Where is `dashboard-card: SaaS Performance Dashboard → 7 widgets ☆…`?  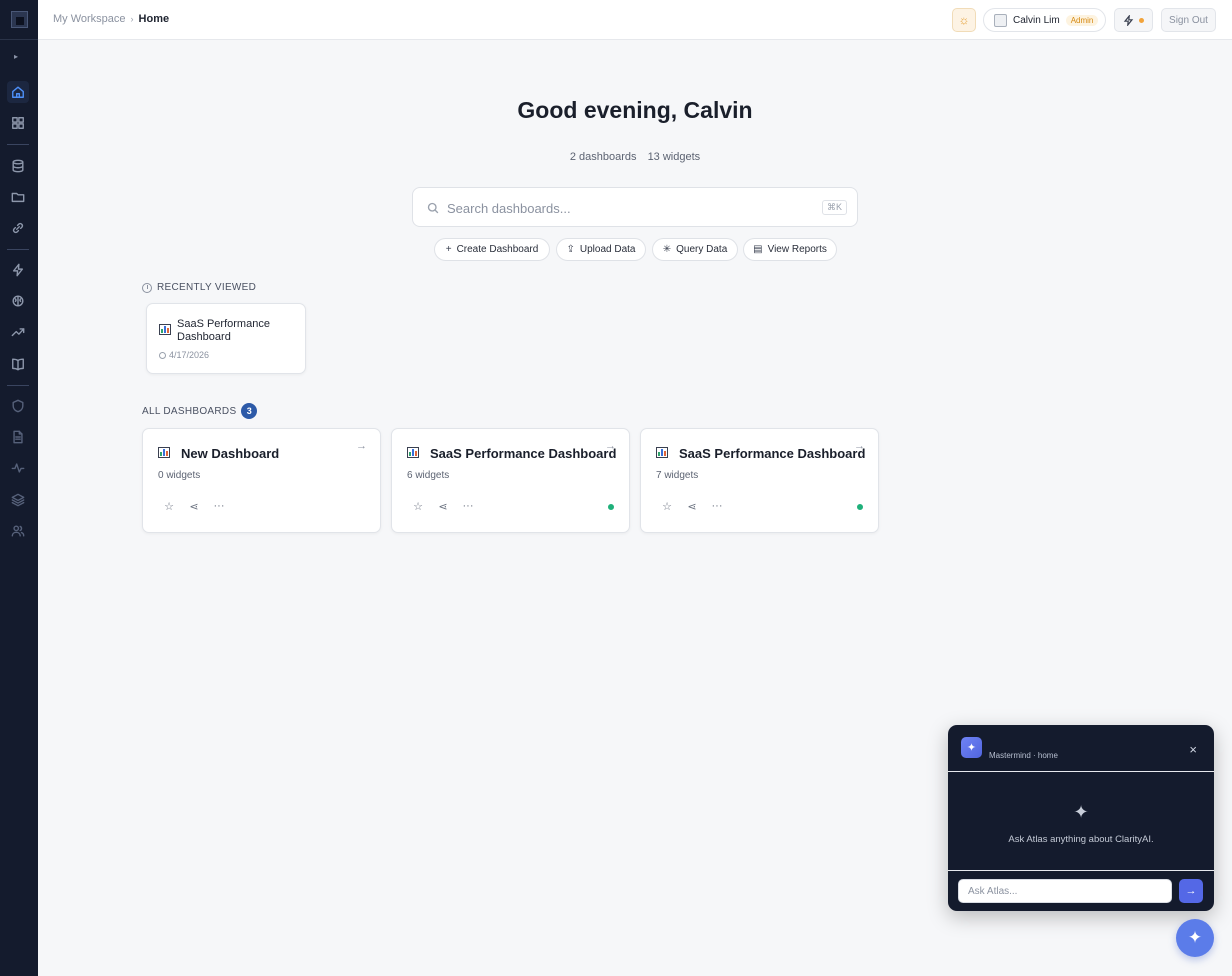 dashboard-card: SaaS Performance Dashboard → 7 widgets ☆… is located at coordinates (759, 480).